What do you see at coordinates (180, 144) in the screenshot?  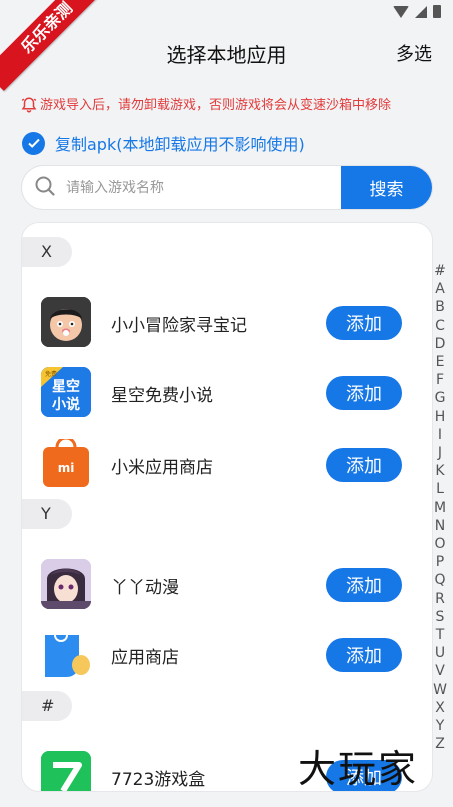 I see `copy-apk-label: 复制apk(本地卸载应用不影响使用)` at bounding box center [180, 144].